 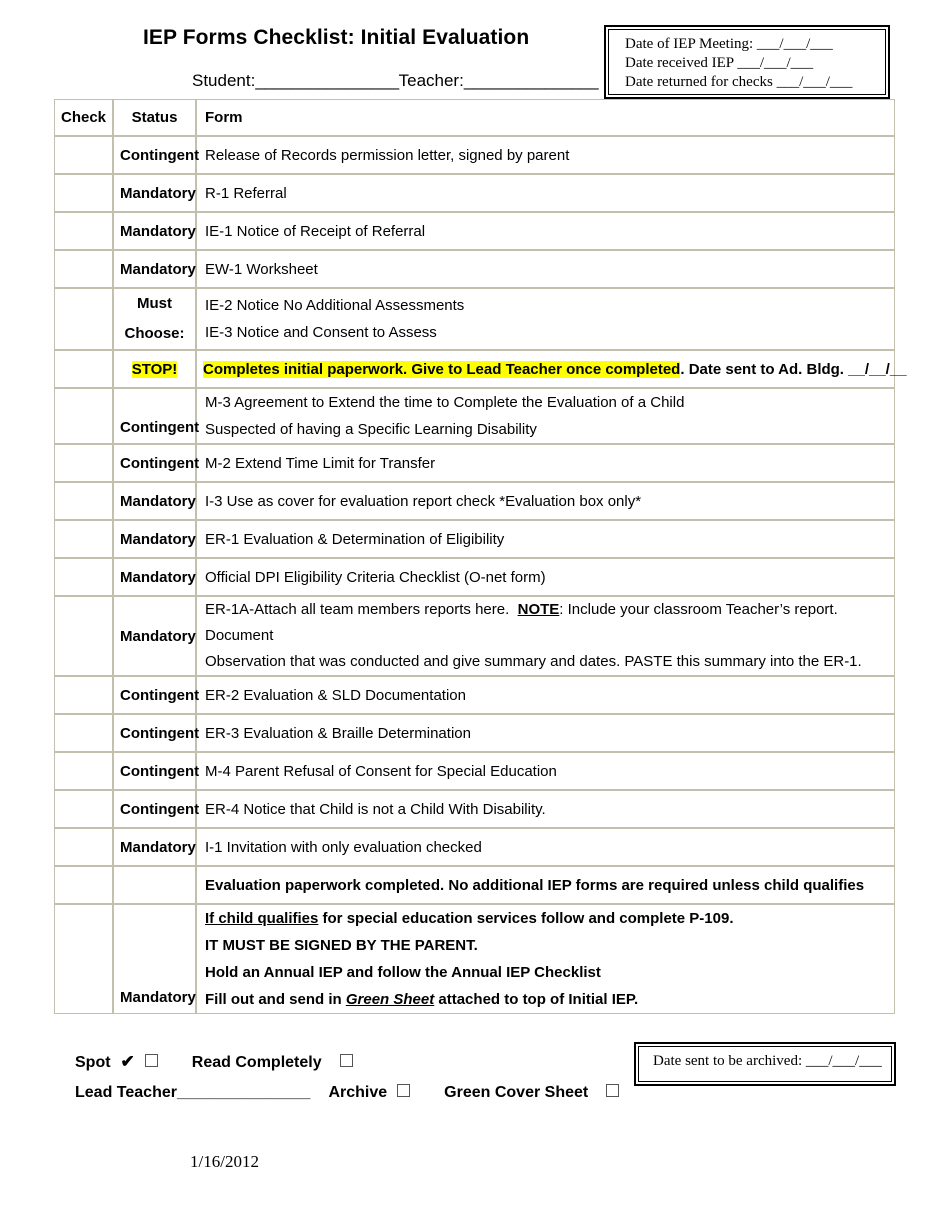 I want to click on date-returned-for-checks-blank: ___/___/___, so click(x=815, y=82).